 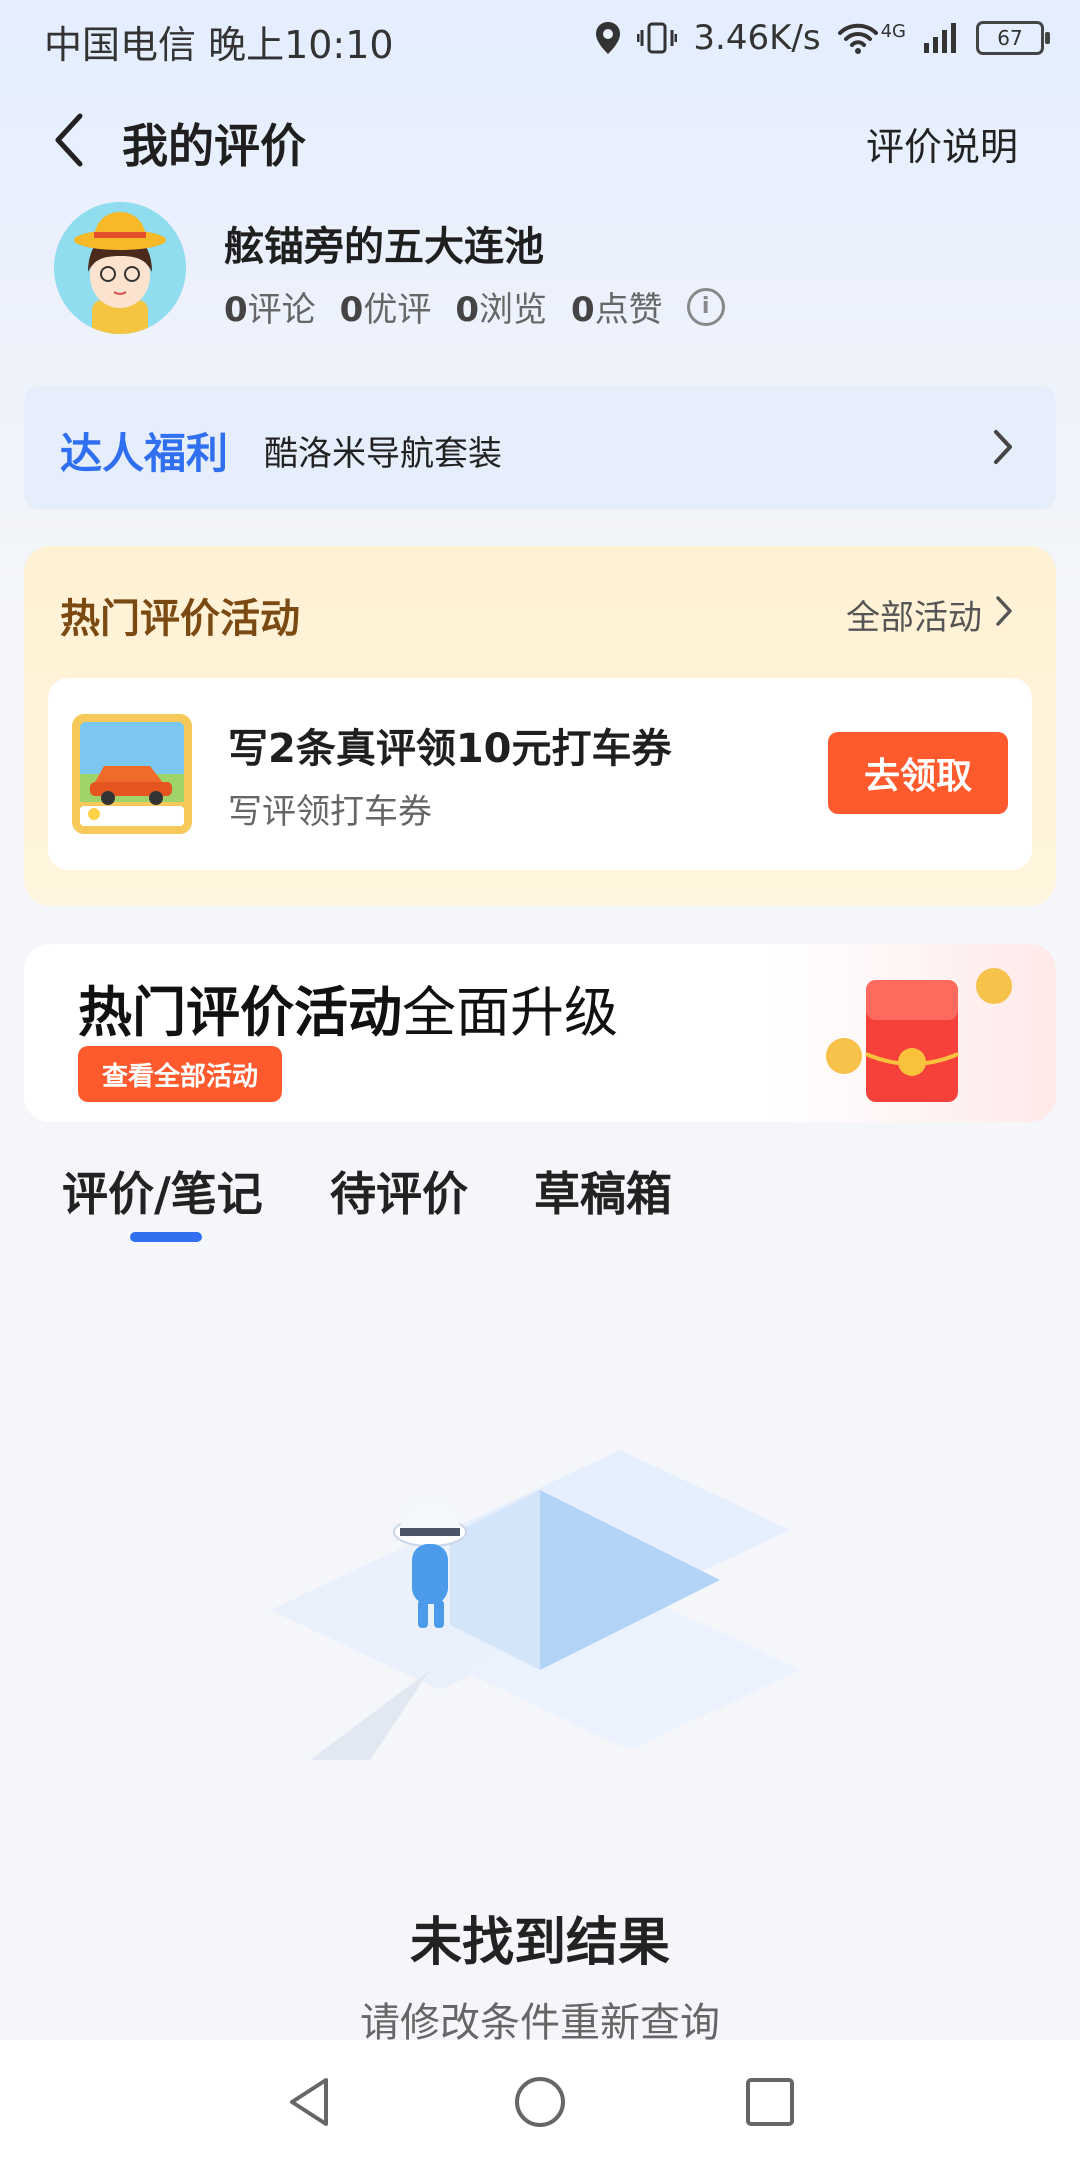 What do you see at coordinates (603, 1191) in the screenshot?
I see `tab-drafts: 草稿箱` at bounding box center [603, 1191].